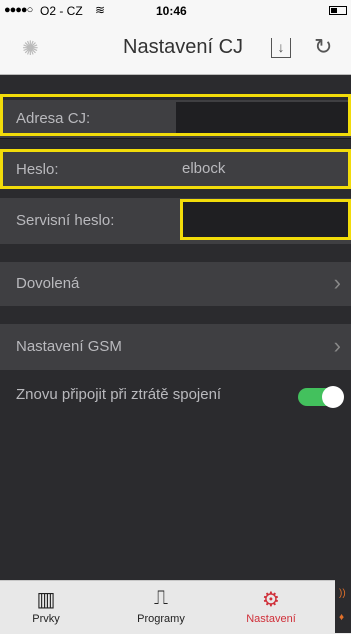  What do you see at coordinates (321, 397) in the screenshot?
I see `reconnect-toggle` at bounding box center [321, 397].